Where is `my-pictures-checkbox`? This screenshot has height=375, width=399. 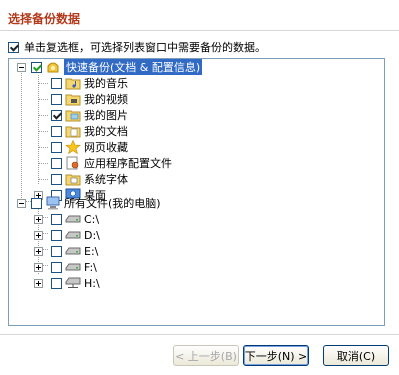
my-pictures-checkbox is located at coordinates (56, 115).